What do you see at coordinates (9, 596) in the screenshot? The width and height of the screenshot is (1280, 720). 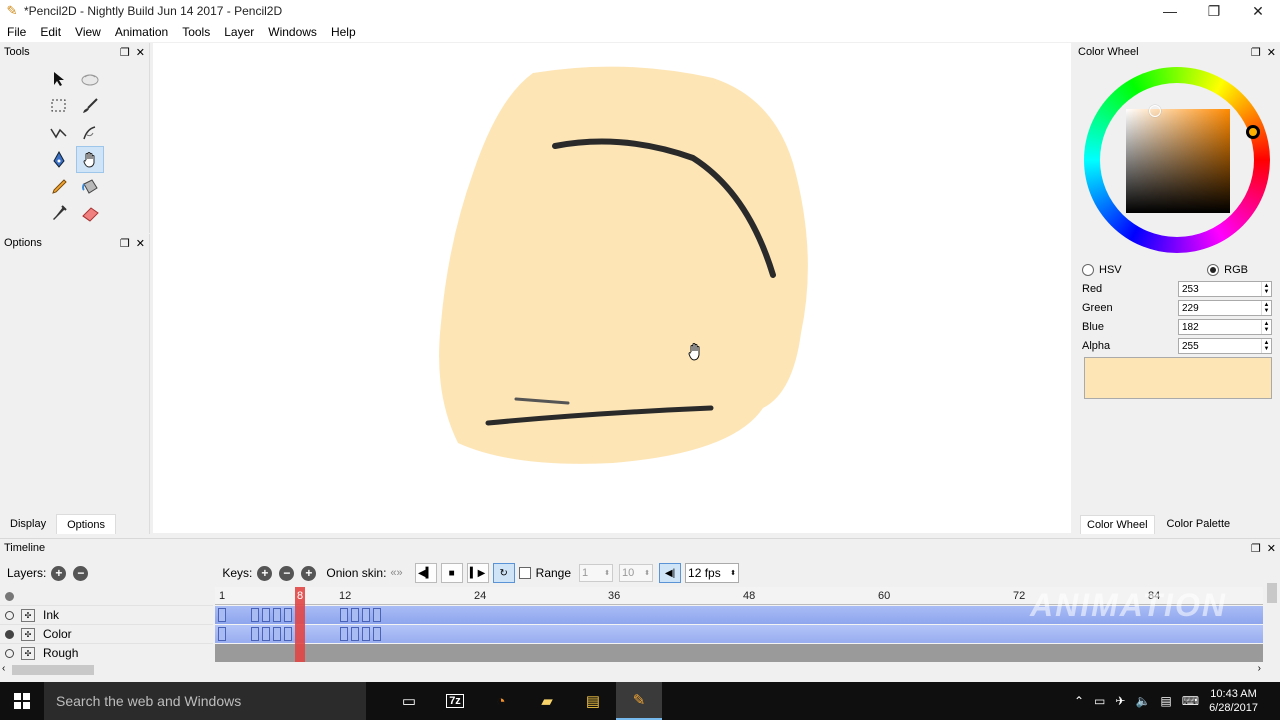 I see `visibility-all-icon` at bounding box center [9, 596].